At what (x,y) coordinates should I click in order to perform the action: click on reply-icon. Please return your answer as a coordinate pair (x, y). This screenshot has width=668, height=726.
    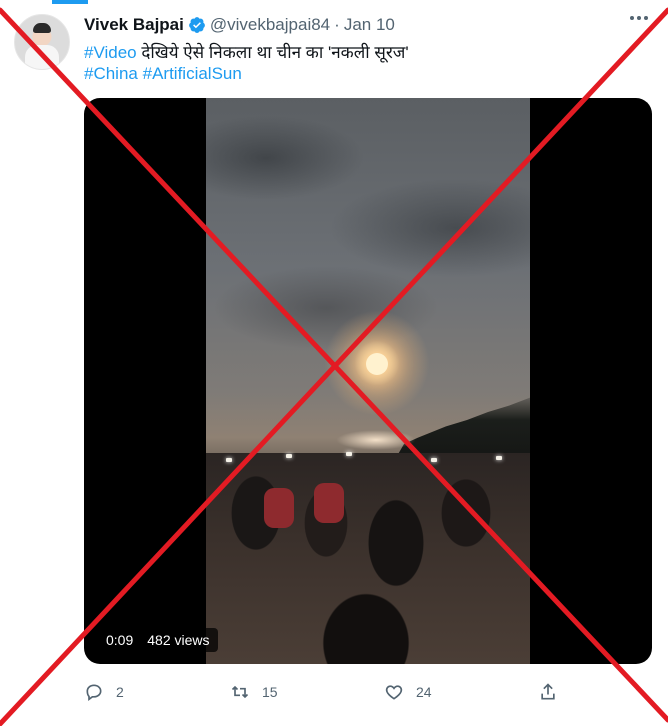
    Looking at the image, I should click on (94, 692).